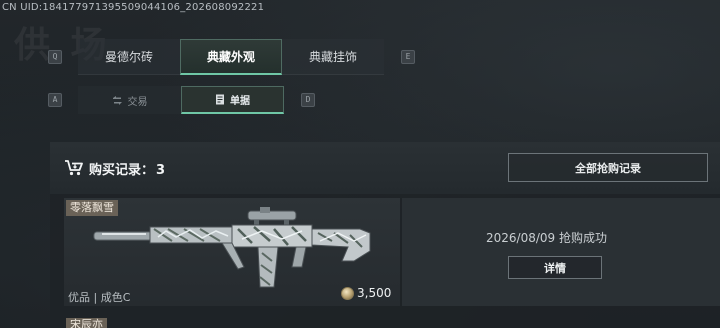  I want to click on keyhint-d: D, so click(308, 100).